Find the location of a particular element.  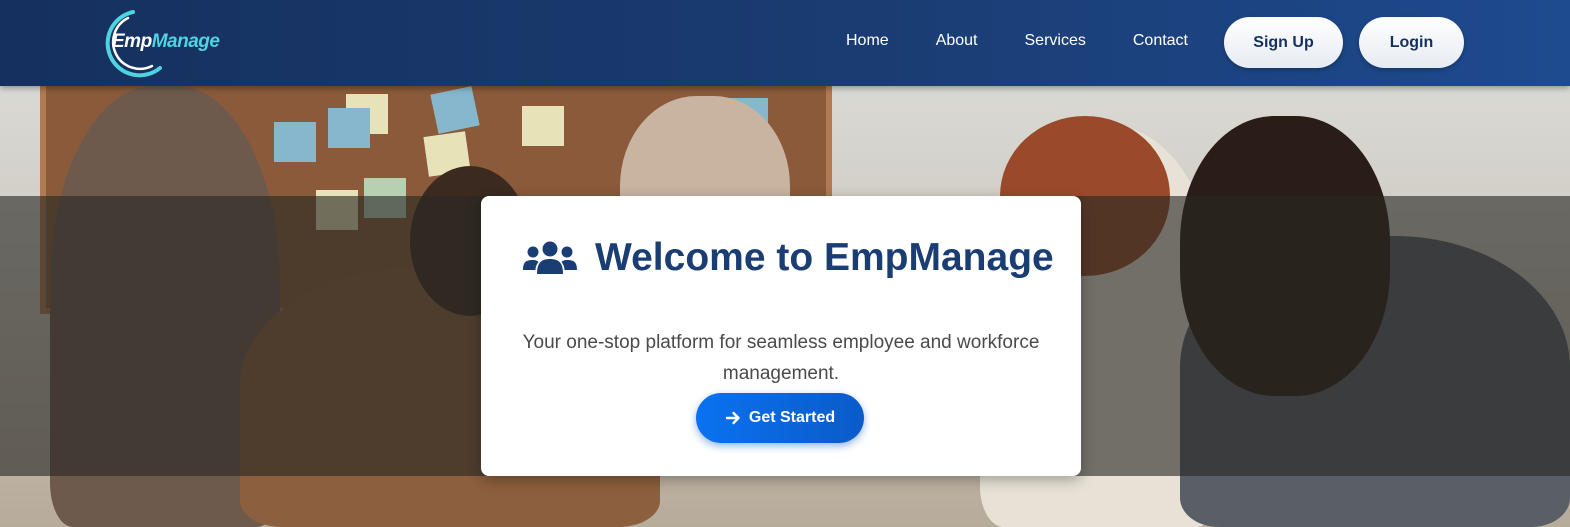

logo-text-emp: Emp is located at coordinates (132, 41).